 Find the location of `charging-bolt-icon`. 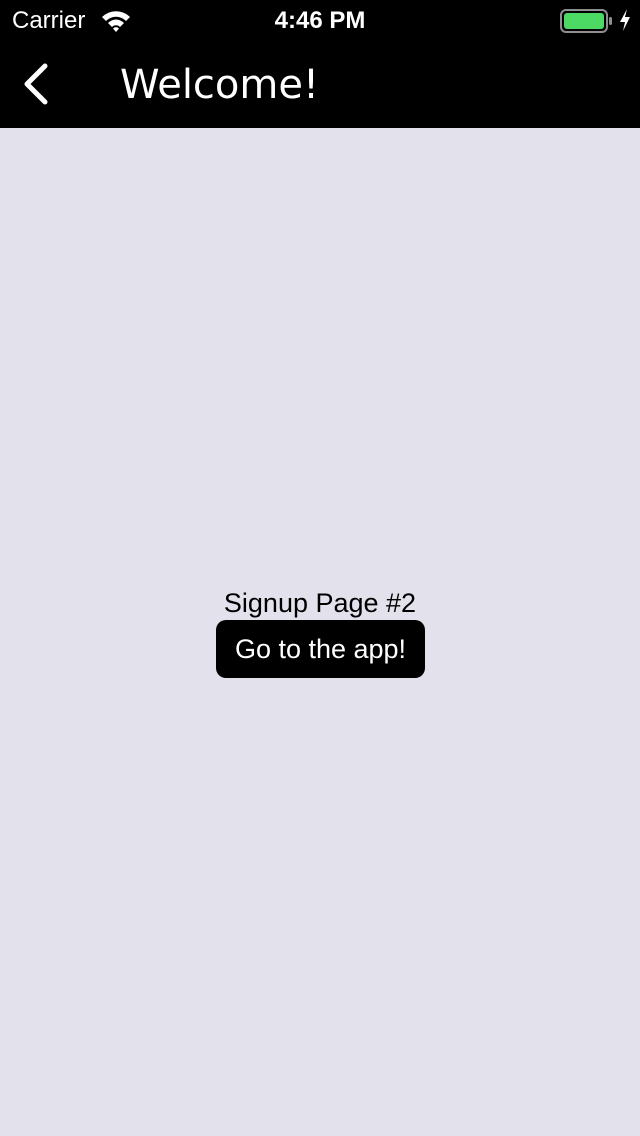

charging-bolt-icon is located at coordinates (625, 20).